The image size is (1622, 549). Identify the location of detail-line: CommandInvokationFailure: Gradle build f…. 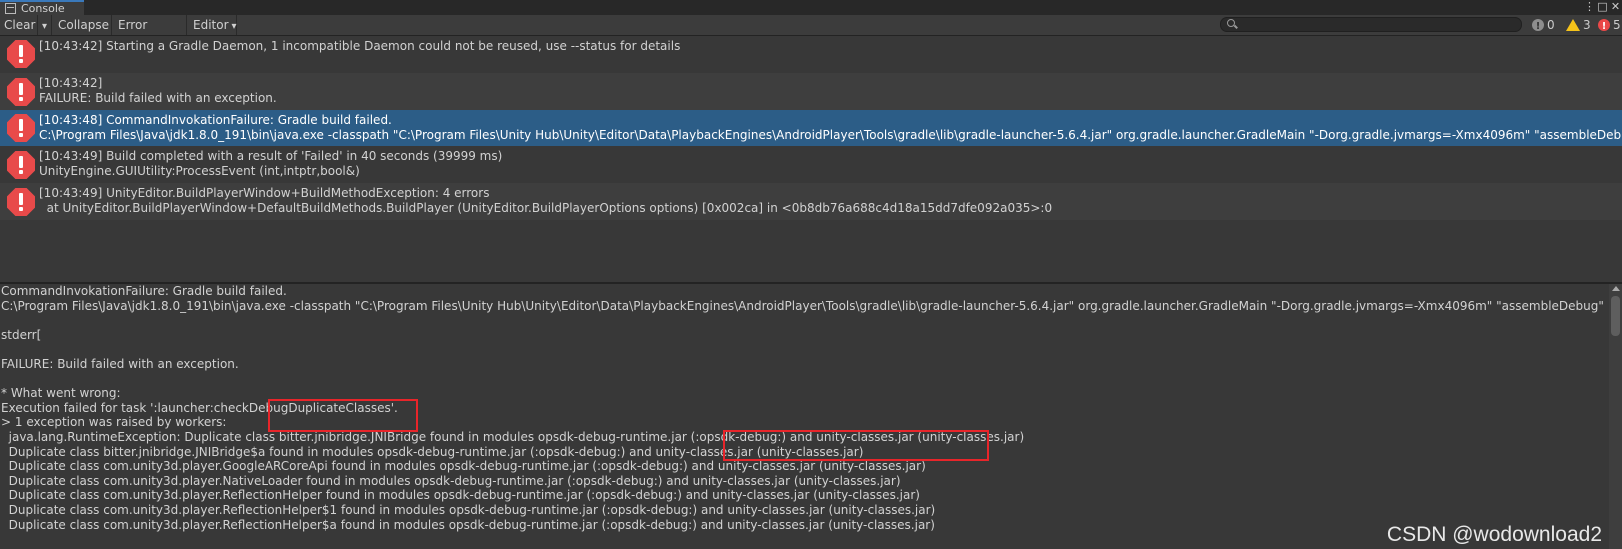
(144, 291).